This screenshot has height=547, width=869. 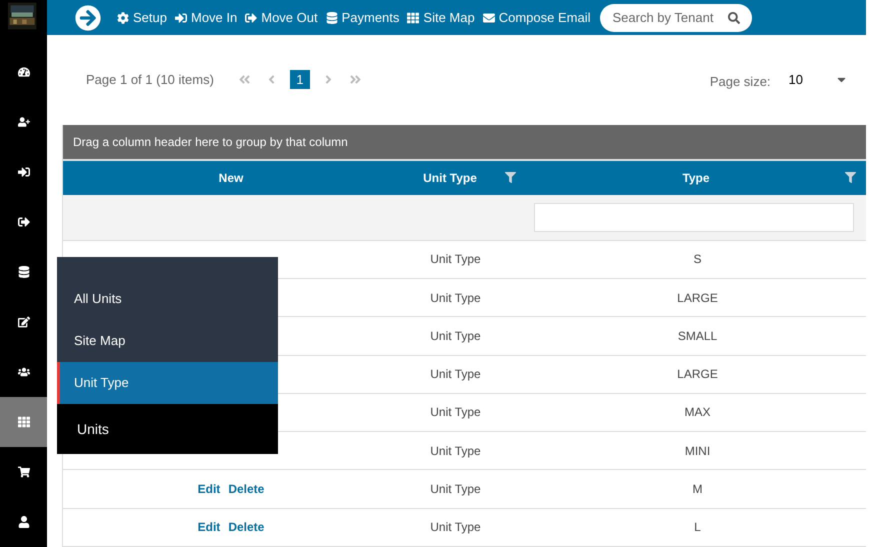 What do you see at coordinates (698, 451) in the screenshot?
I see `table-cell-text: MINI` at bounding box center [698, 451].